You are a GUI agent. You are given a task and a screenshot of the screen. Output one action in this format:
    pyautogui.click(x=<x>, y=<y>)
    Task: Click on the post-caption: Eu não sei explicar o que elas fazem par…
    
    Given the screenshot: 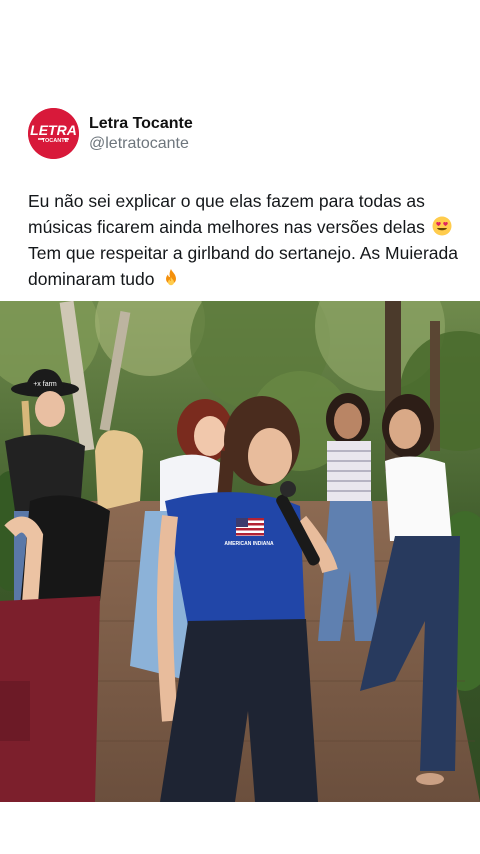 What is the action you would take?
    pyautogui.click(x=243, y=240)
    